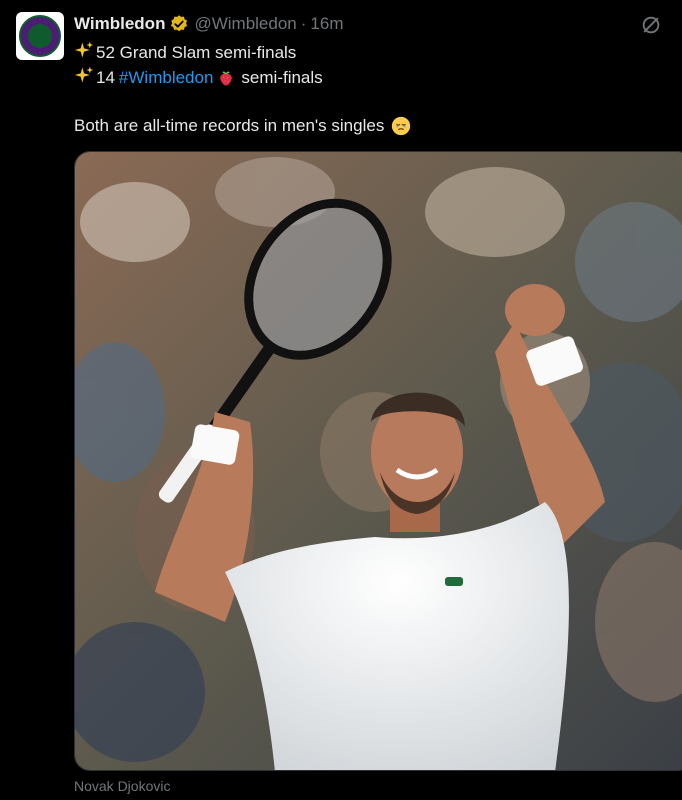 This screenshot has width=682, height=800. What do you see at coordinates (122, 786) in the screenshot?
I see `photo-caption: Novak Djokovic` at bounding box center [122, 786].